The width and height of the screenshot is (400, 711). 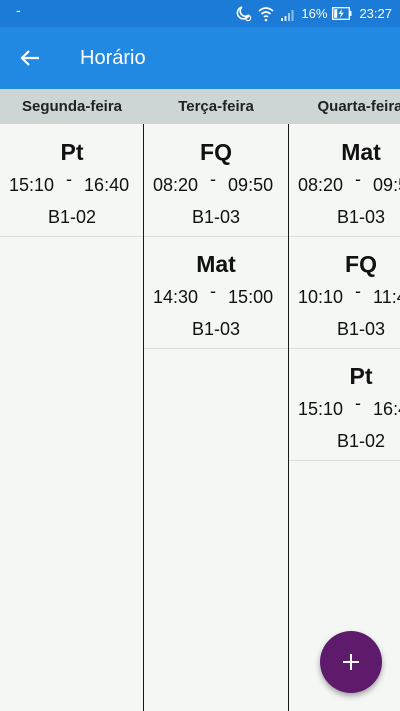 I want to click on app-bar: Horário, so click(x=200, y=58).